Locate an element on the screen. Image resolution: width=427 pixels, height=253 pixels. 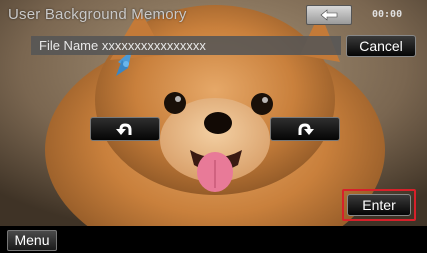
back-button is located at coordinates (329, 15).